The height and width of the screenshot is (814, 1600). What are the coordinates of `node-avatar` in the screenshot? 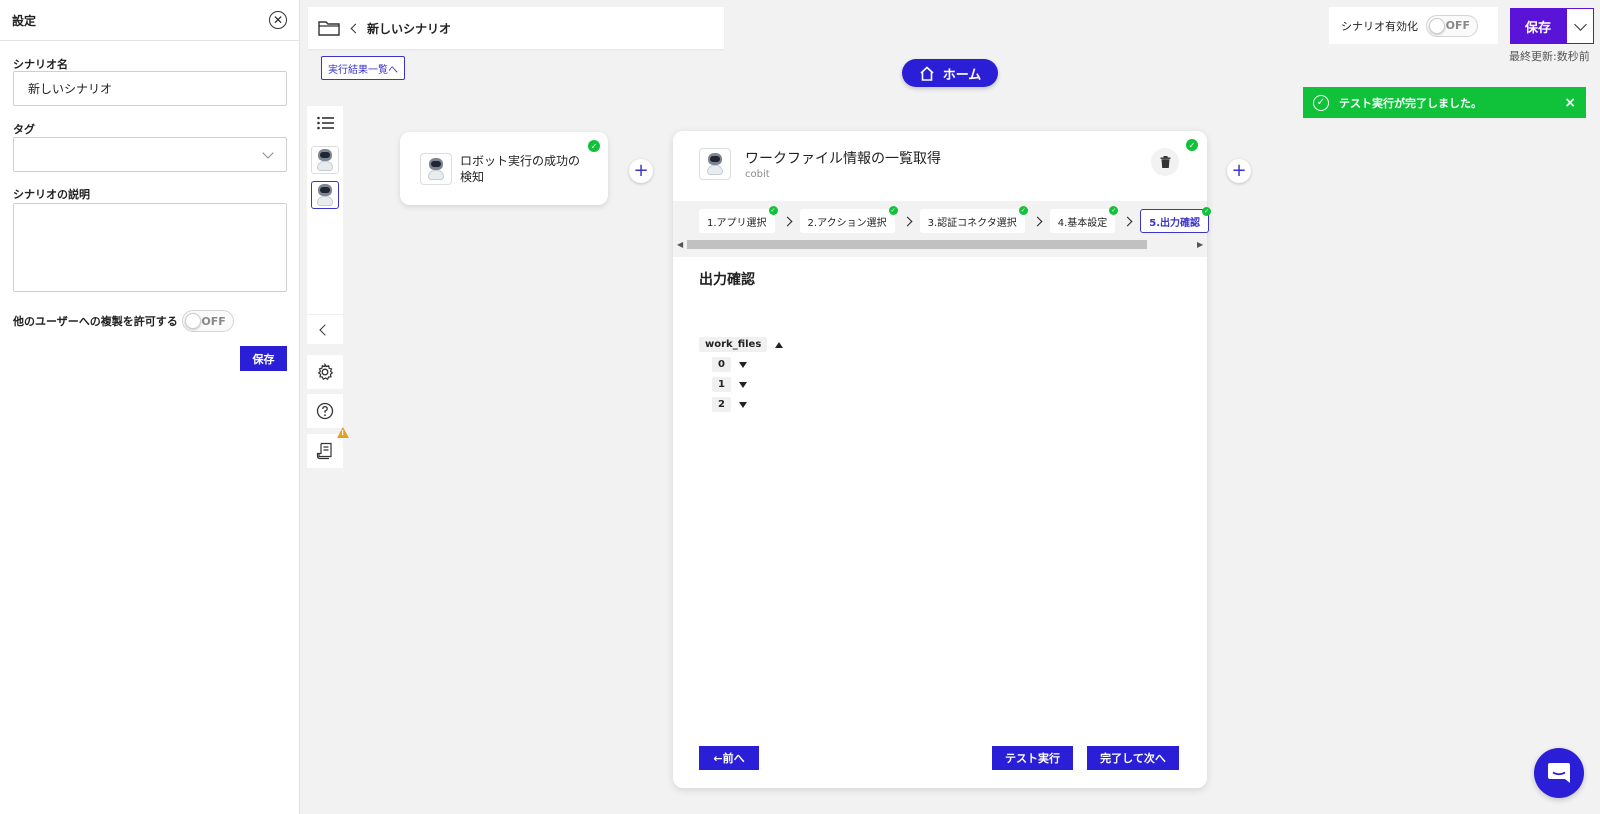 It's located at (715, 164).